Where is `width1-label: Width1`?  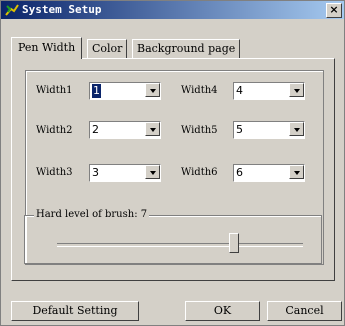 width1-label: Width1 is located at coordinates (54, 90).